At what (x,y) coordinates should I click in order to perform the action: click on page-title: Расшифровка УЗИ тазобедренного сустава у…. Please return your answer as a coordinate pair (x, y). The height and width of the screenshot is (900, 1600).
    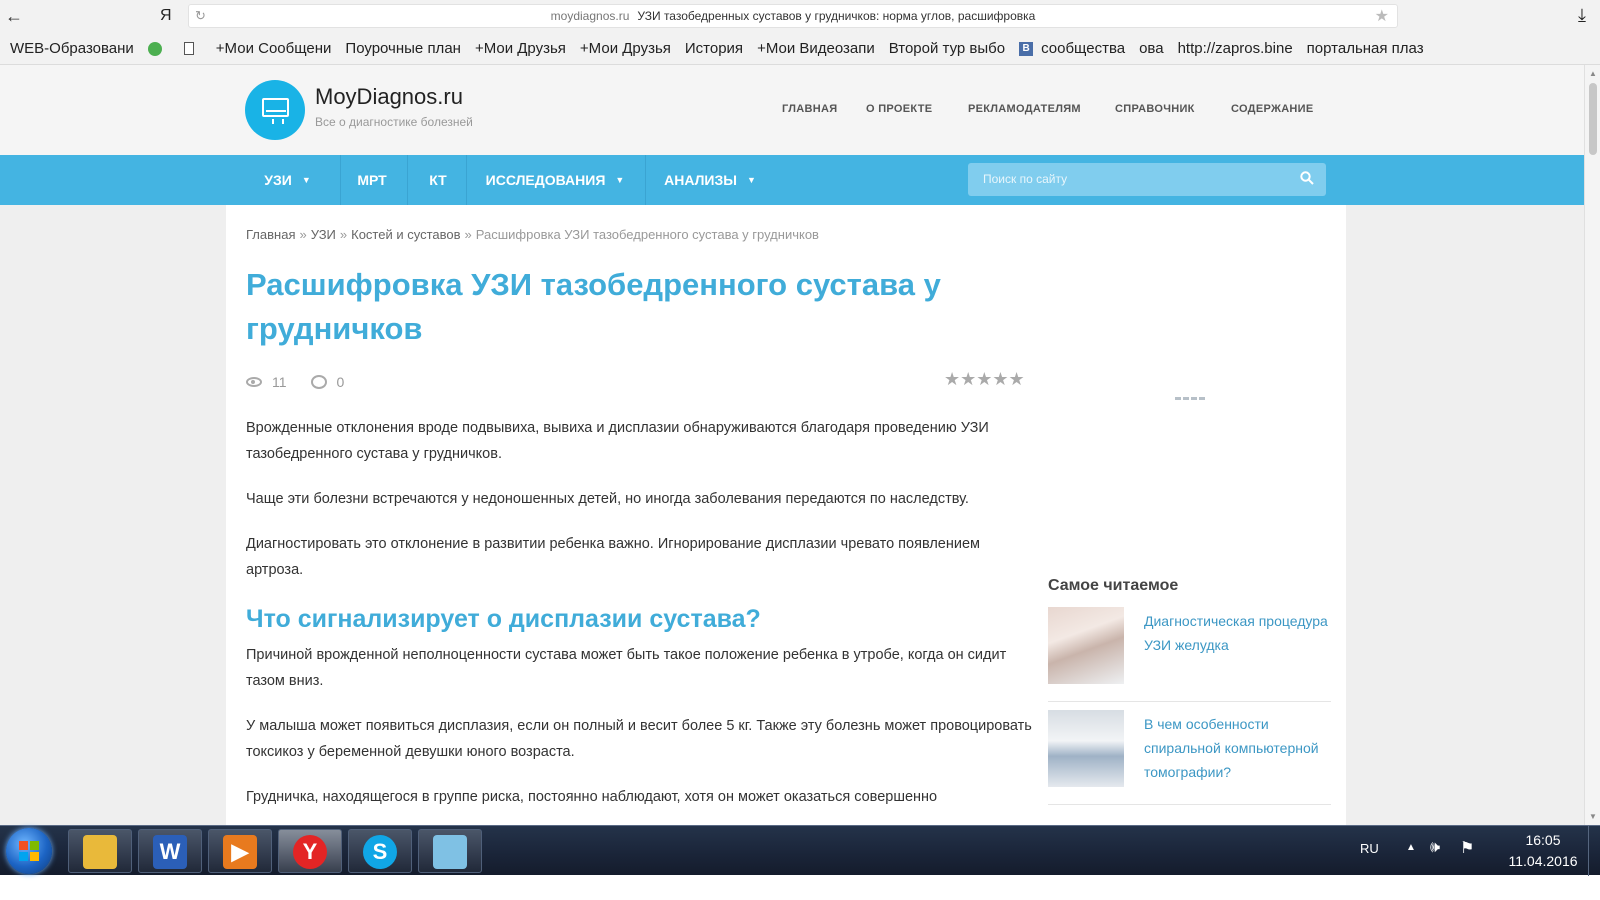
    Looking at the image, I should click on (593, 306).